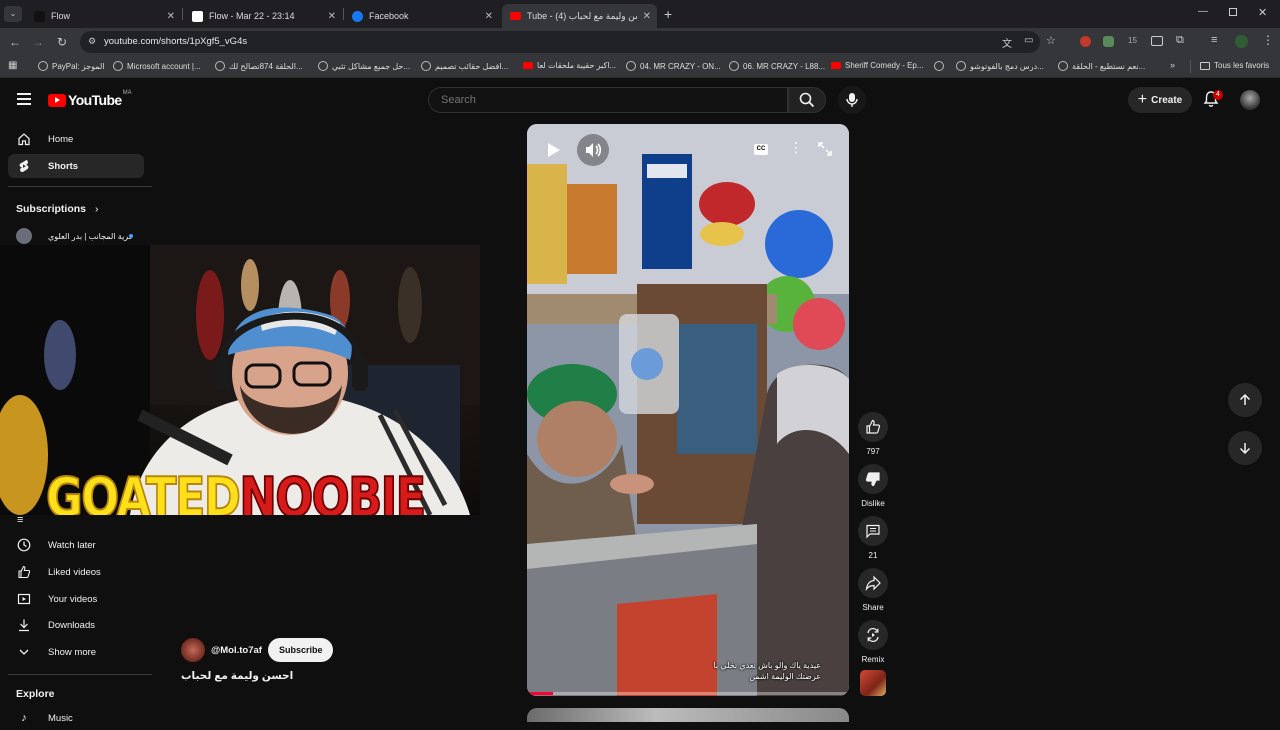 The height and width of the screenshot is (730, 1280). Describe the element at coordinates (873, 683) in the screenshot. I see `sound-thumbnail` at that location.